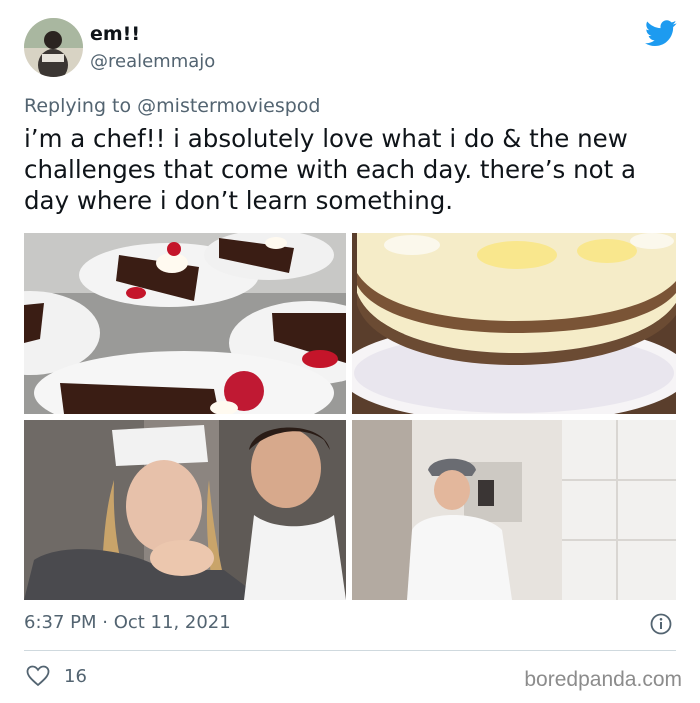 The height and width of the screenshot is (703, 700). What do you see at coordinates (350, 650) in the screenshot?
I see `divider` at bounding box center [350, 650].